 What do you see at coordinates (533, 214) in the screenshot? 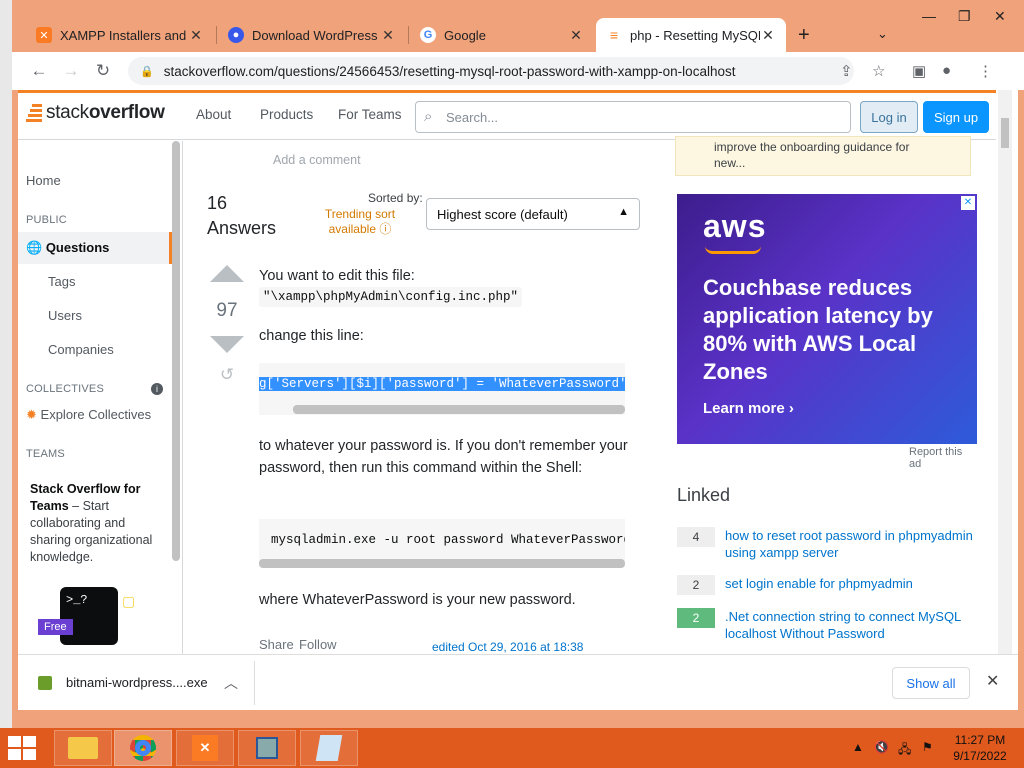
I see `sort-select: Highest score (default) ▲` at bounding box center [533, 214].